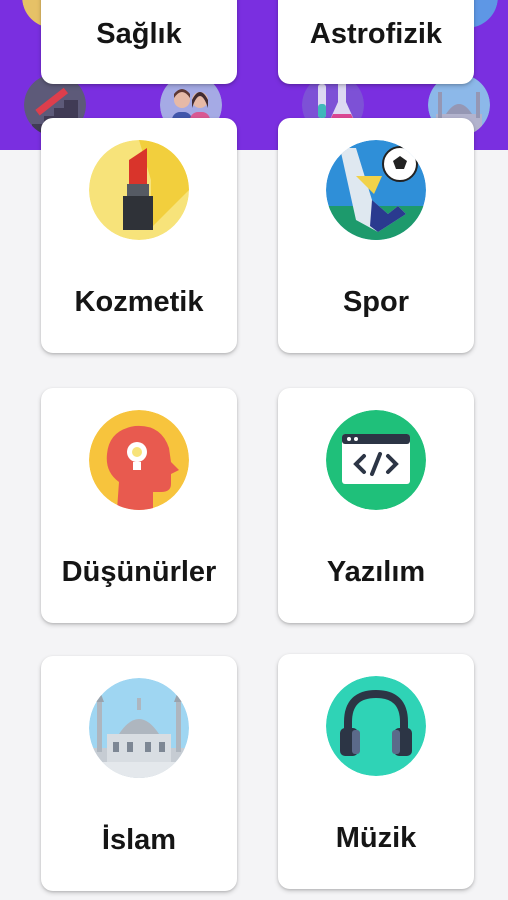 This screenshot has width=508, height=900. I want to click on category-label: Kozmetik, so click(139, 302).